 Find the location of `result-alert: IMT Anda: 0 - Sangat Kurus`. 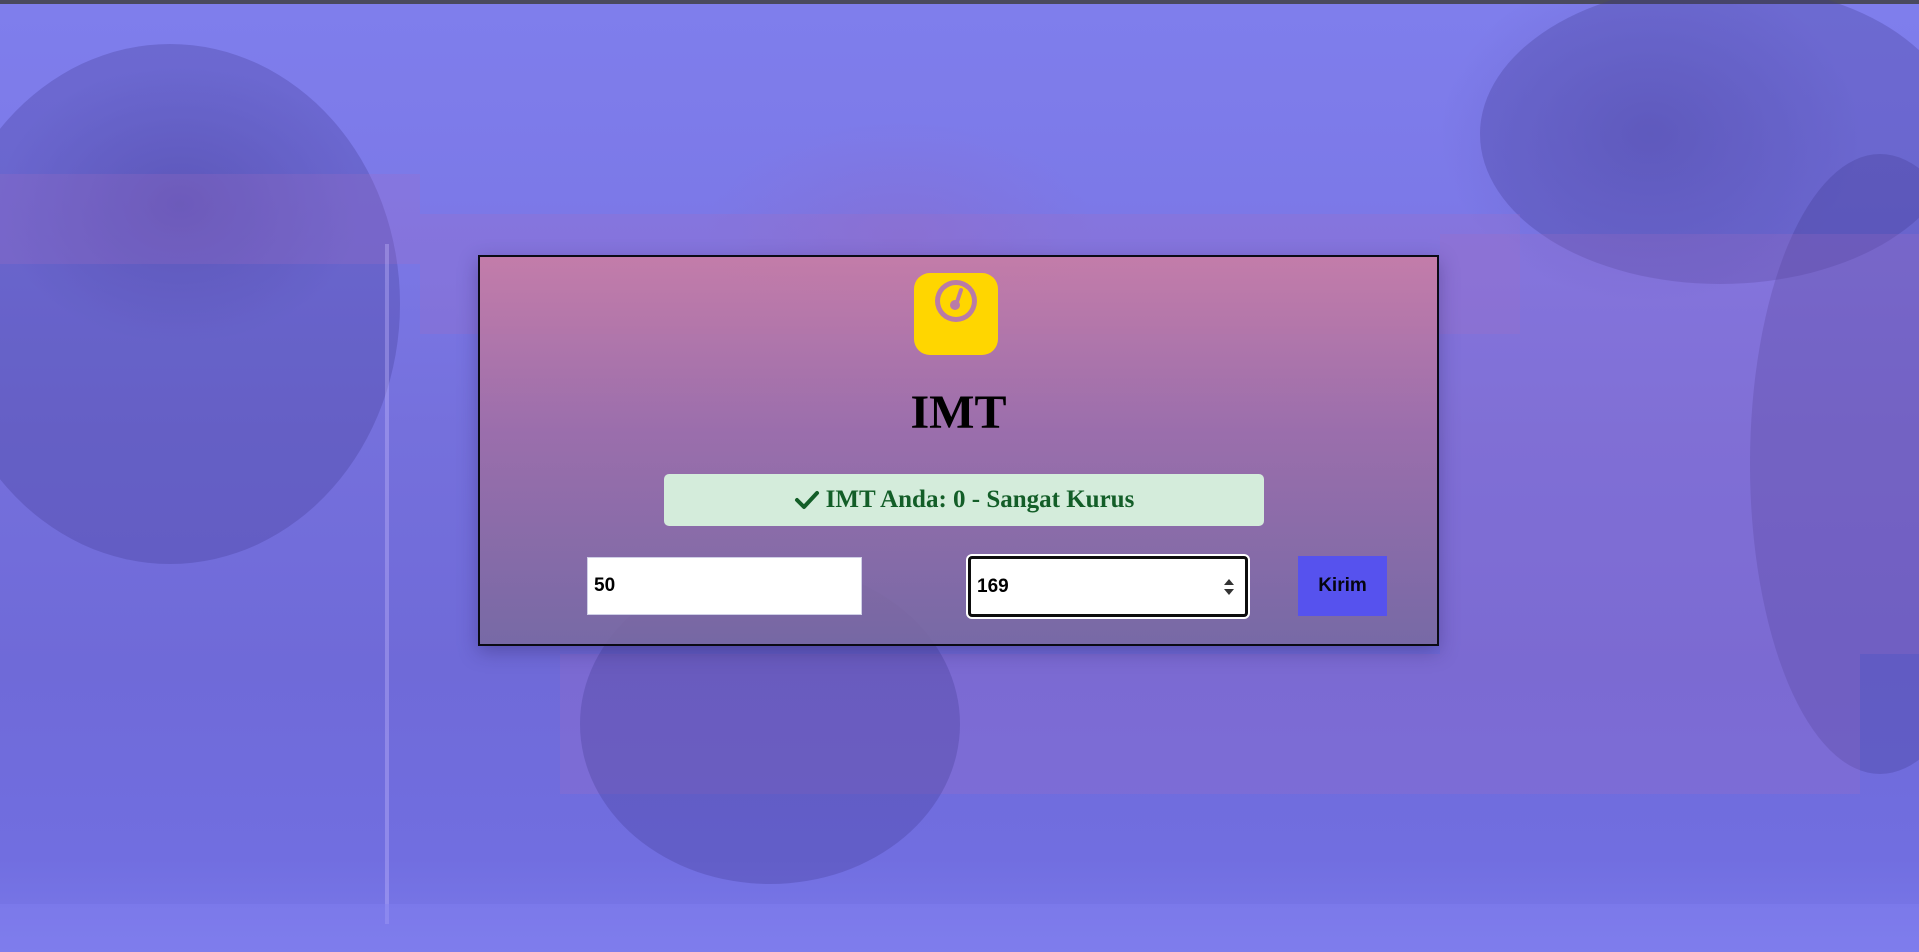

result-alert: IMT Anda: 0 - Sangat Kurus is located at coordinates (964, 500).